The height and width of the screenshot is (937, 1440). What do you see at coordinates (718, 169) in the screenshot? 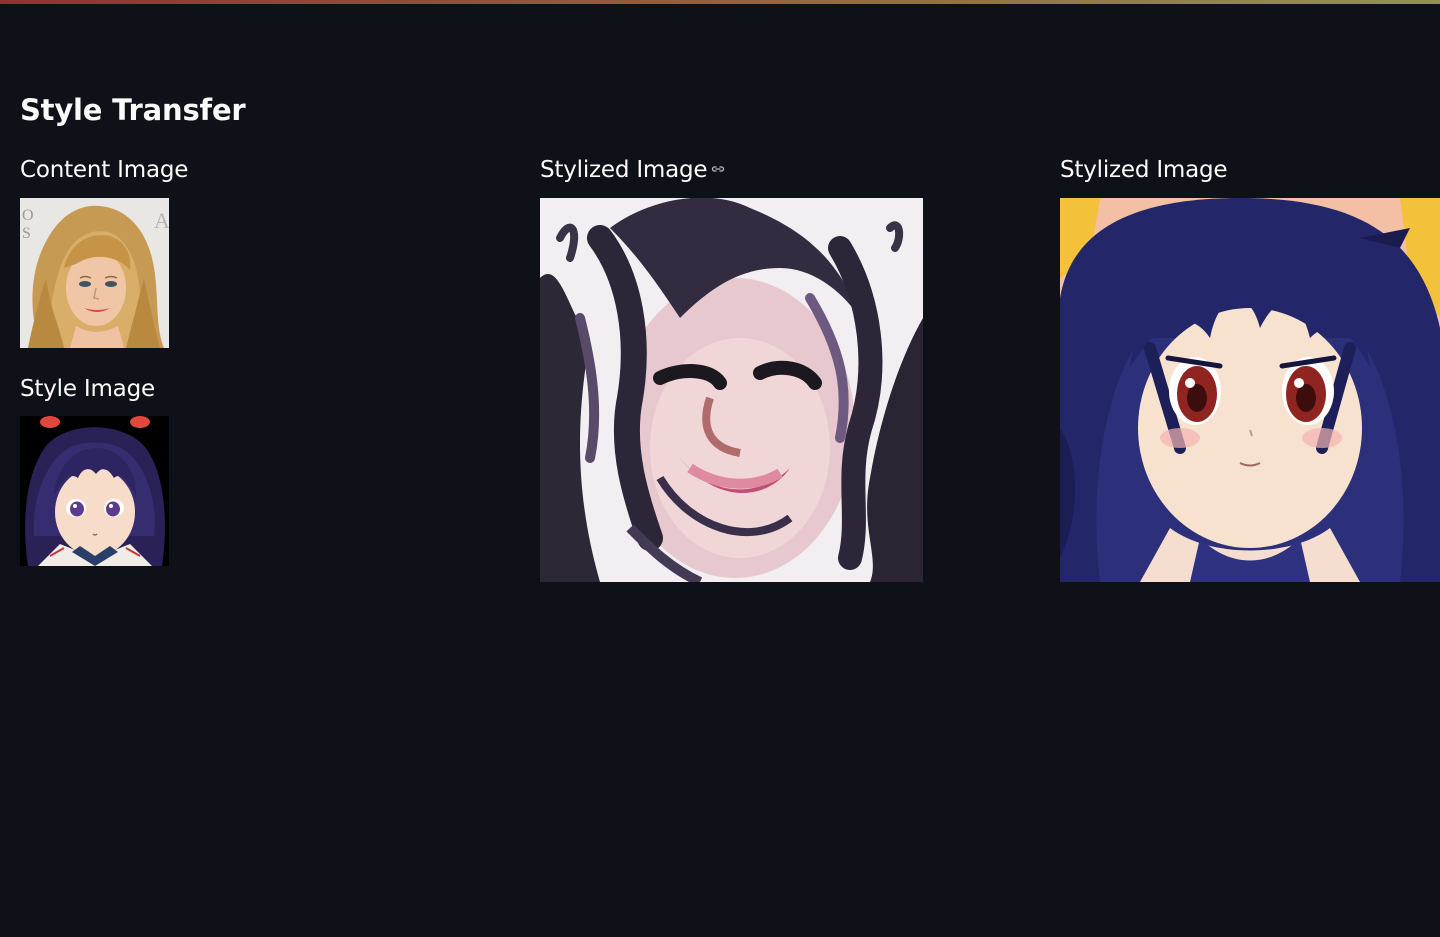
I see `link-icon` at bounding box center [718, 169].